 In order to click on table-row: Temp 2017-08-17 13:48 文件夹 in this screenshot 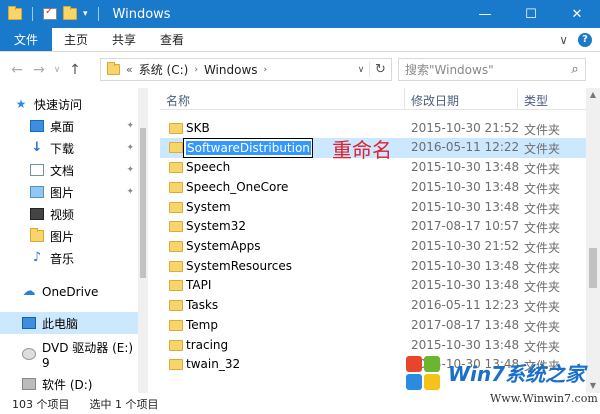, I will do `click(373, 326)`.